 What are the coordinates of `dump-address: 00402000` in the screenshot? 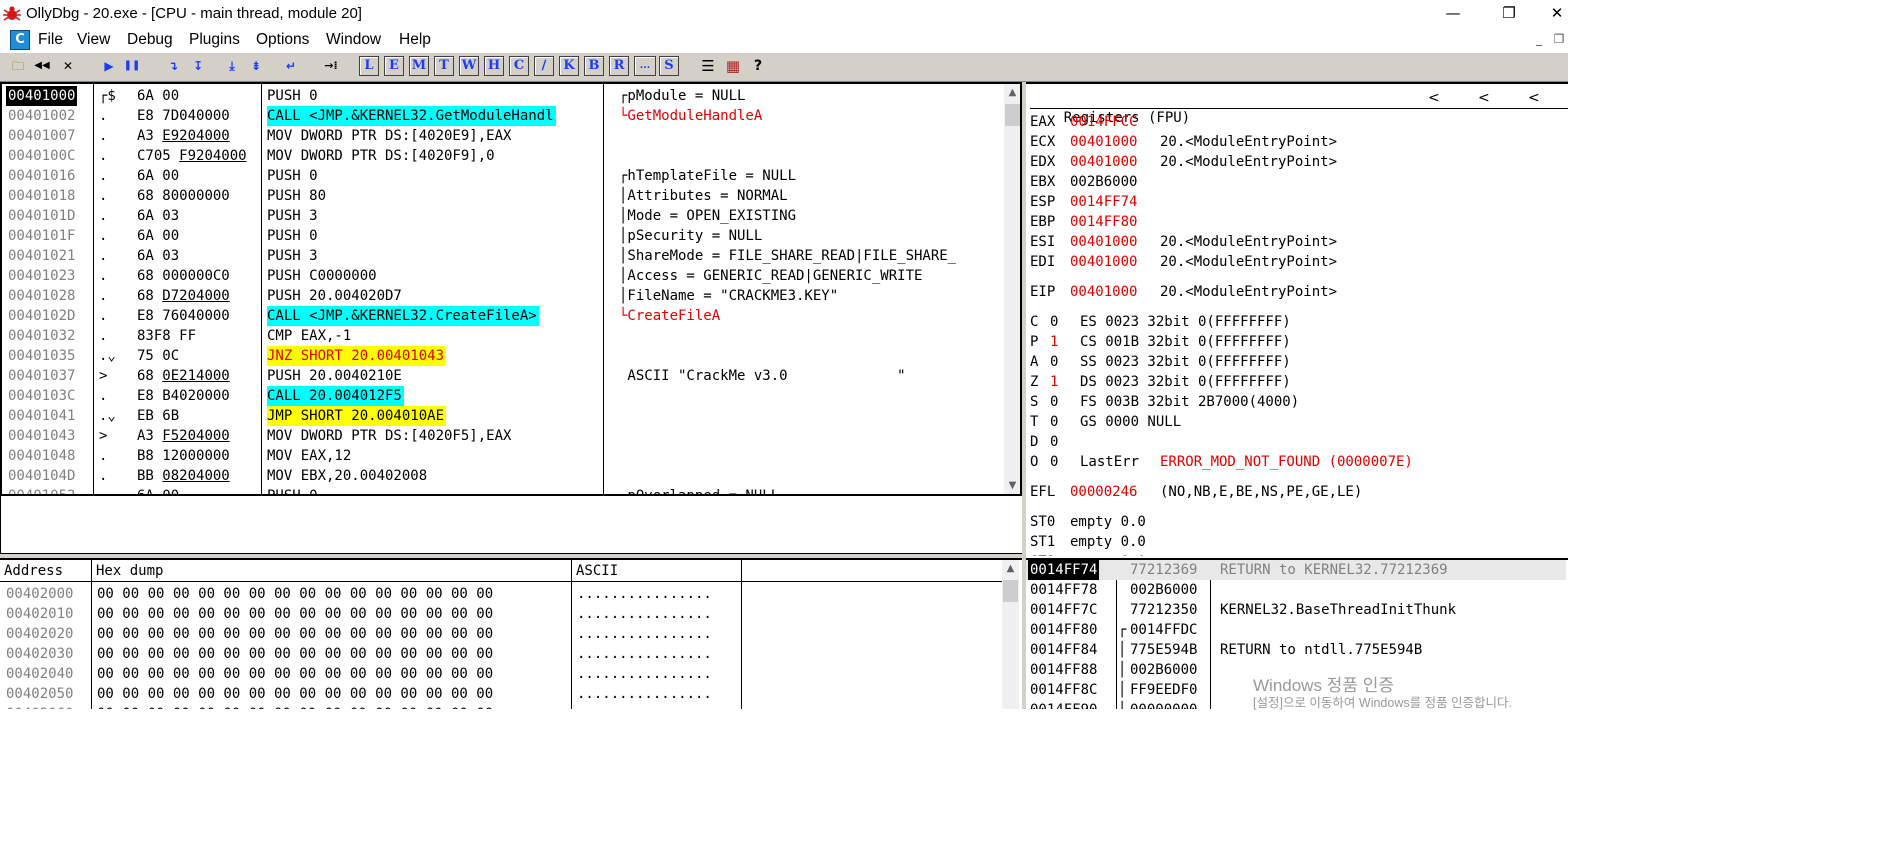 It's located at (39, 594).